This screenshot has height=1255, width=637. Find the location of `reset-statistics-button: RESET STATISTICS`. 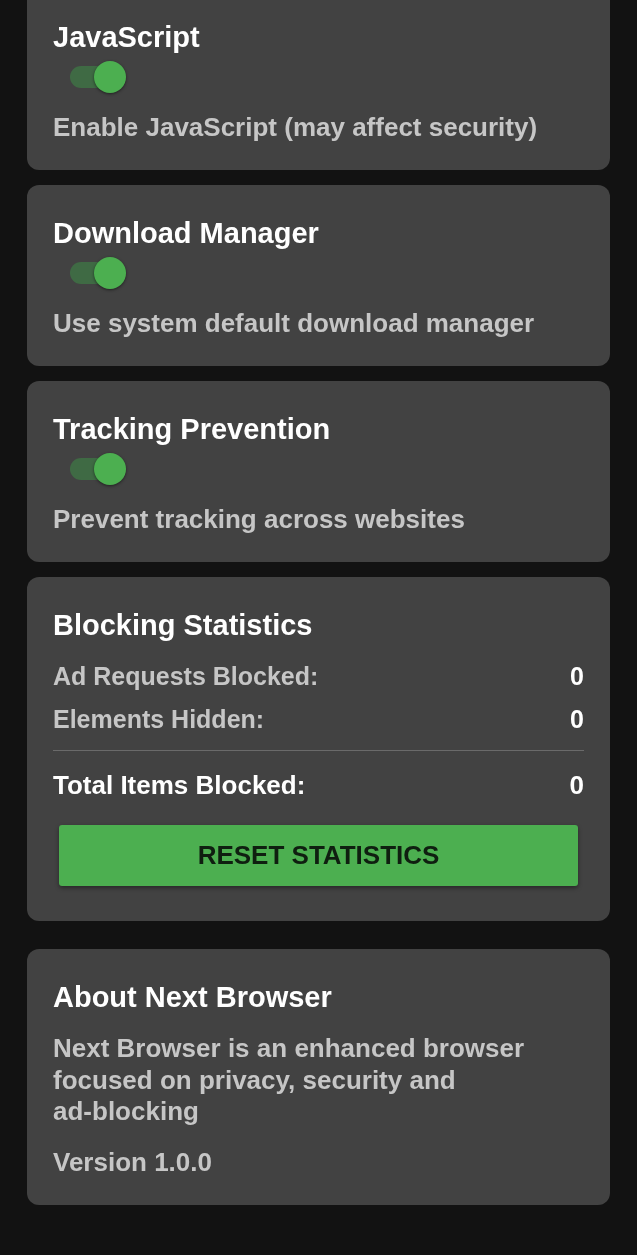

reset-statistics-button: RESET STATISTICS is located at coordinates (318, 855).